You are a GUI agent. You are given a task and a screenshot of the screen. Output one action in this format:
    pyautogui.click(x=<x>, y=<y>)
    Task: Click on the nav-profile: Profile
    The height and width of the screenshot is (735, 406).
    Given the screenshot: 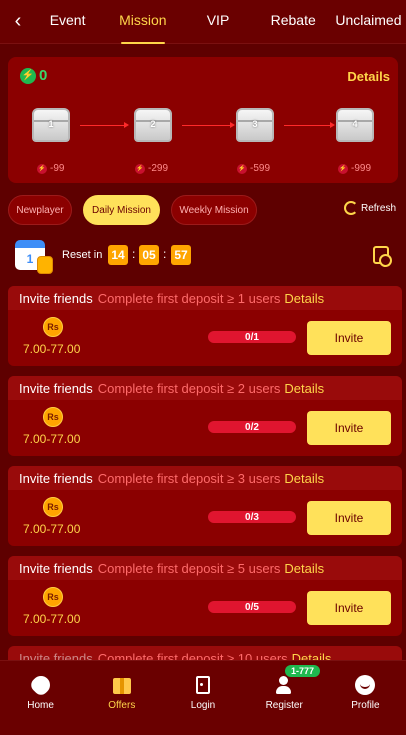 What is the action you would take?
    pyautogui.click(x=365, y=698)
    